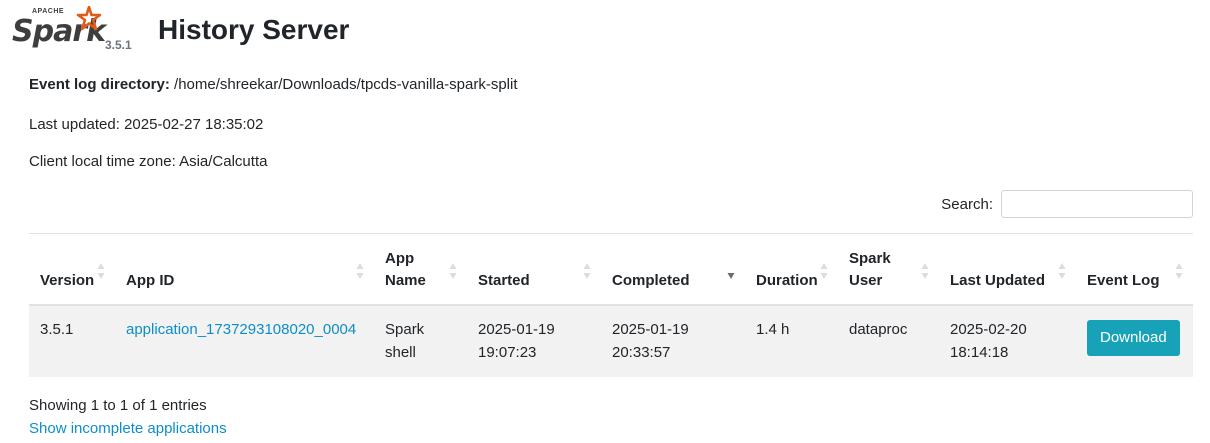 This screenshot has width=1210, height=443. What do you see at coordinates (420, 269) in the screenshot?
I see `header-app-name: App Name` at bounding box center [420, 269].